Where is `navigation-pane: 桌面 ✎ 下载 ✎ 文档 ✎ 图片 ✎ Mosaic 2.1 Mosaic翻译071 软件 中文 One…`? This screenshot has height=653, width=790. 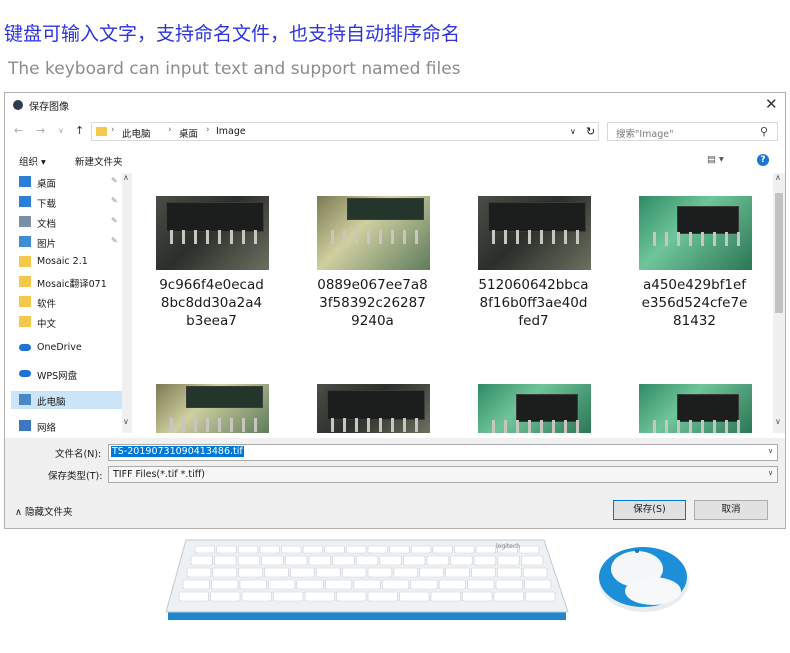 navigation-pane: 桌面 ✎ 下载 ✎ 文档 ✎ 图片 ✎ Mosaic 2.1 Mosaic翻译071 软件 中文 One… is located at coordinates (68, 303).